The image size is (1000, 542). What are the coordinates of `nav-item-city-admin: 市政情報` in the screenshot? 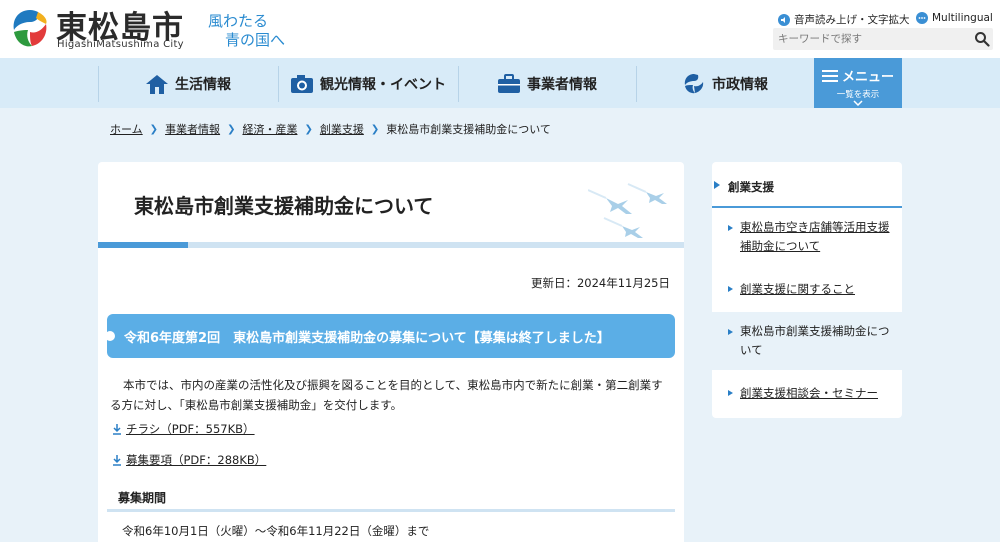 It's located at (725, 84).